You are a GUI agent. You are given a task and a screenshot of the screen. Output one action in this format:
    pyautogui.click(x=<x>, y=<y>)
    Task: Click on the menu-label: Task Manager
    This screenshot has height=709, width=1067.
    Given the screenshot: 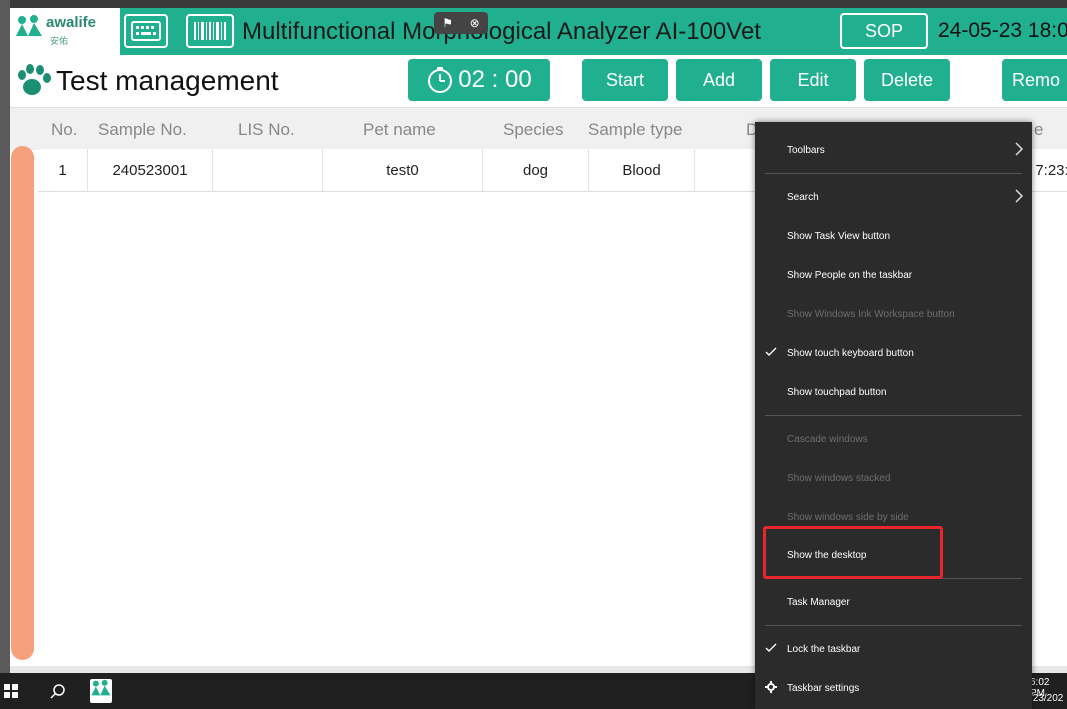 What is the action you would take?
    pyautogui.click(x=818, y=602)
    